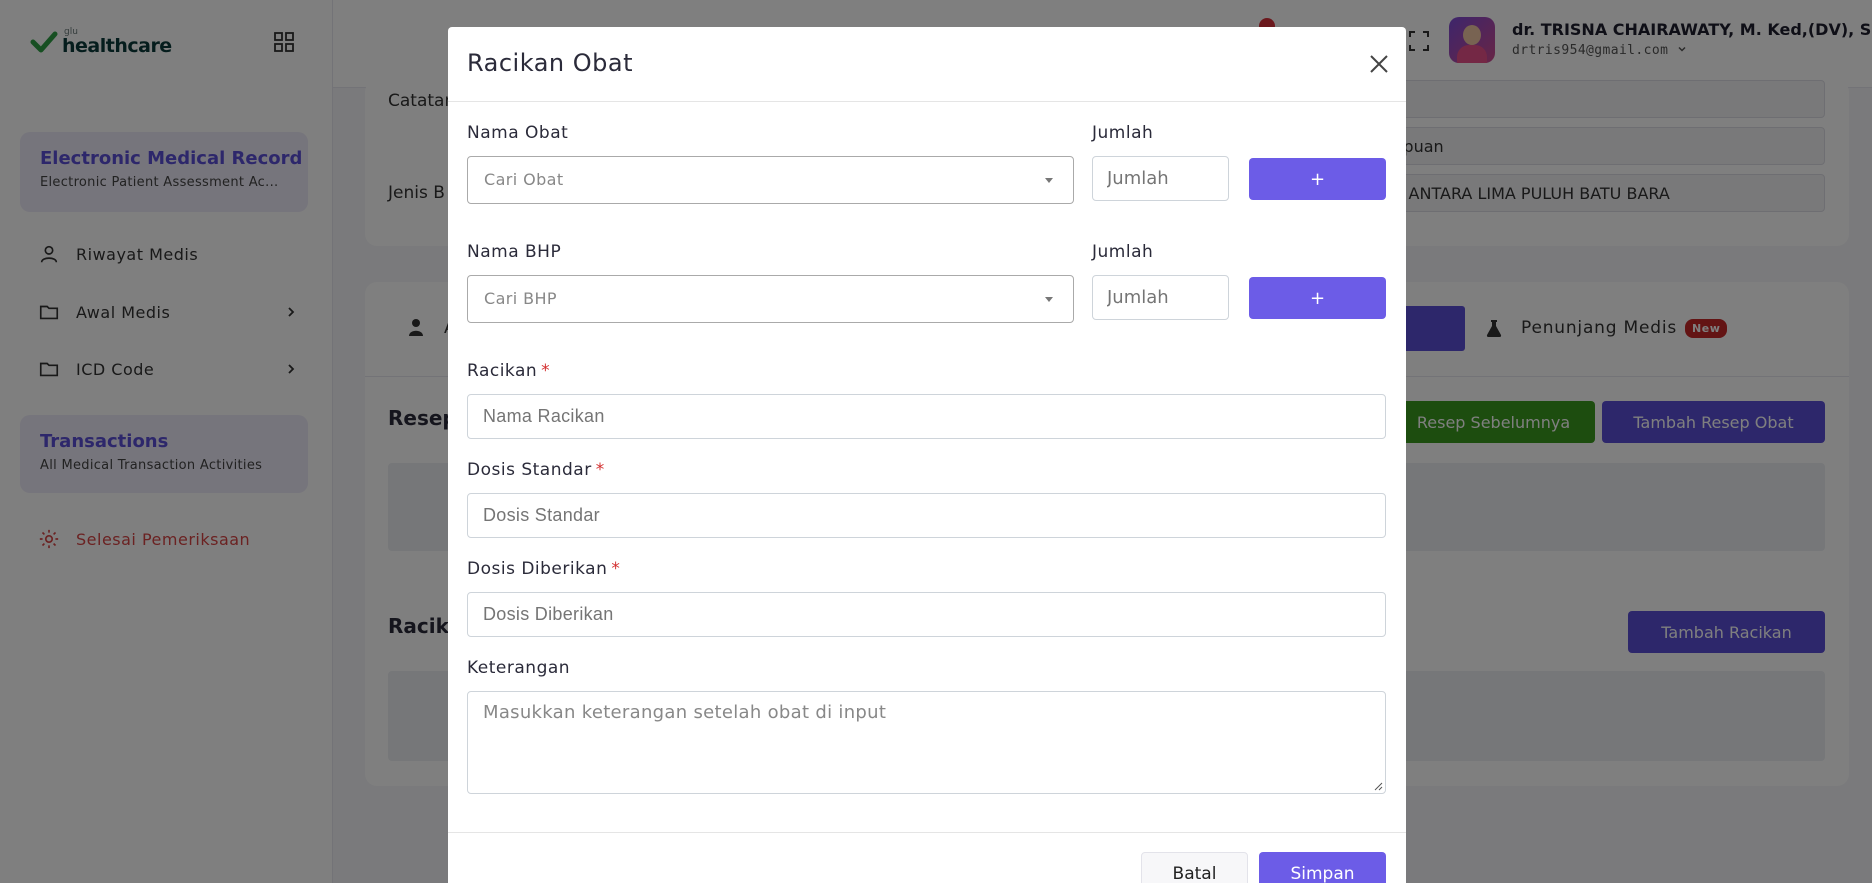 The width and height of the screenshot is (1872, 883). Describe the element at coordinates (1378, 786) in the screenshot. I see `resize-handle-icon` at that location.